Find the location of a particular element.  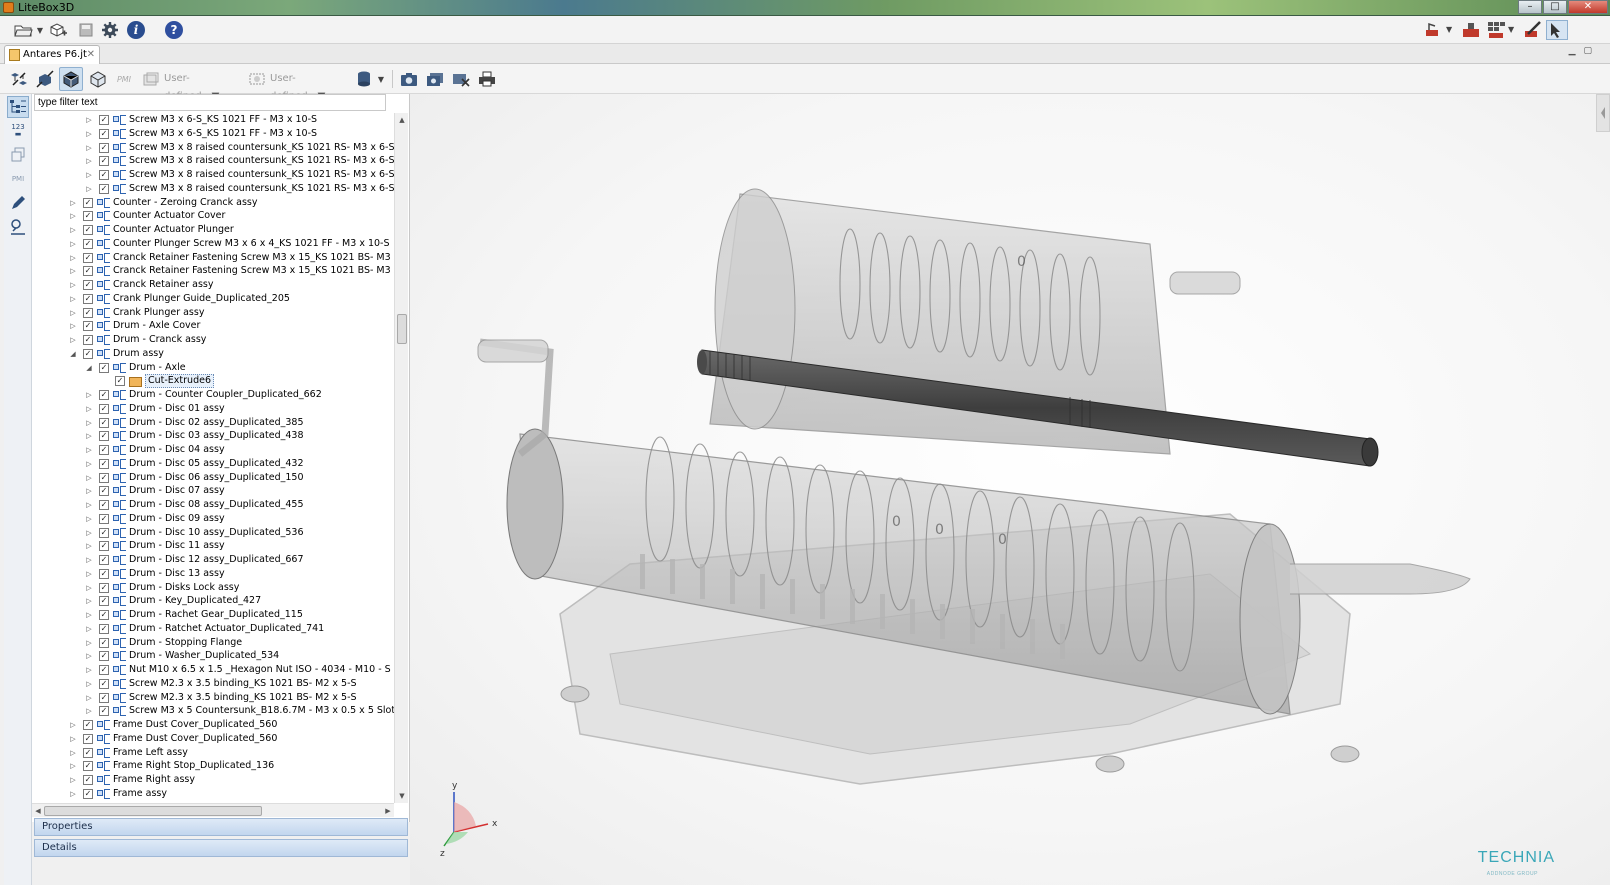

tree-row: ▷ ✓ Frame Left assy is located at coordinates (213, 753).